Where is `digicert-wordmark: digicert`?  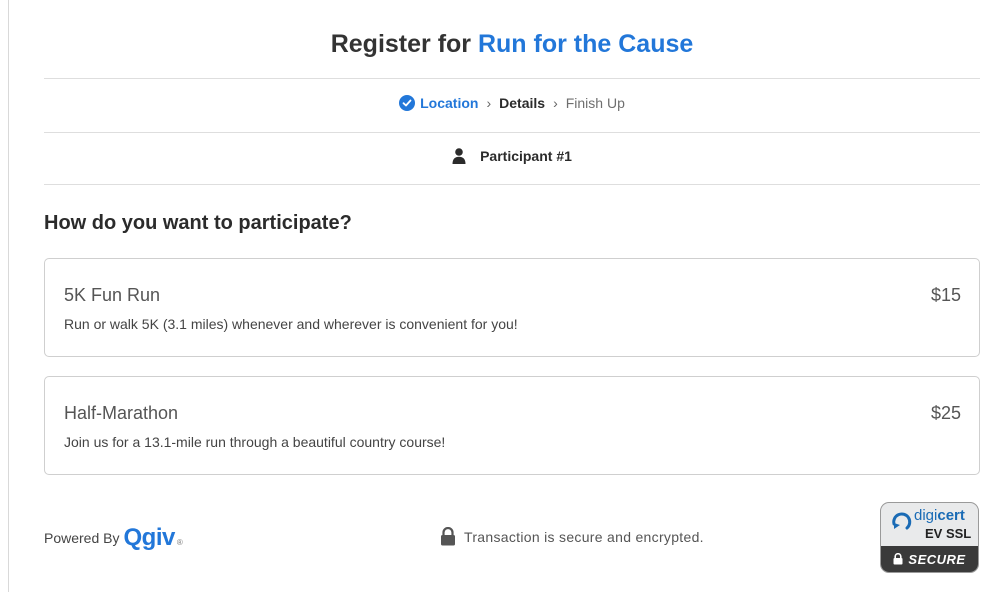
digicert-wordmark: digicert is located at coordinates (939, 515).